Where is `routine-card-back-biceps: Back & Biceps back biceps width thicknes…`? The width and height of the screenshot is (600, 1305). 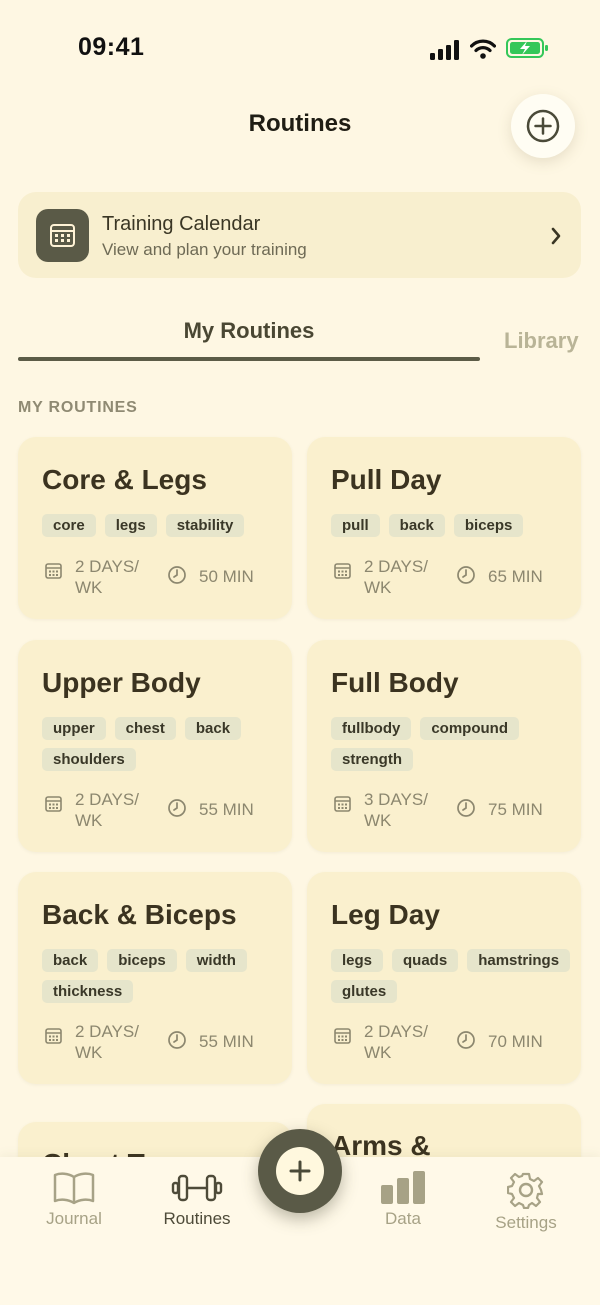
routine-card-back-biceps: Back & Biceps back biceps width thicknes… is located at coordinates (155, 978).